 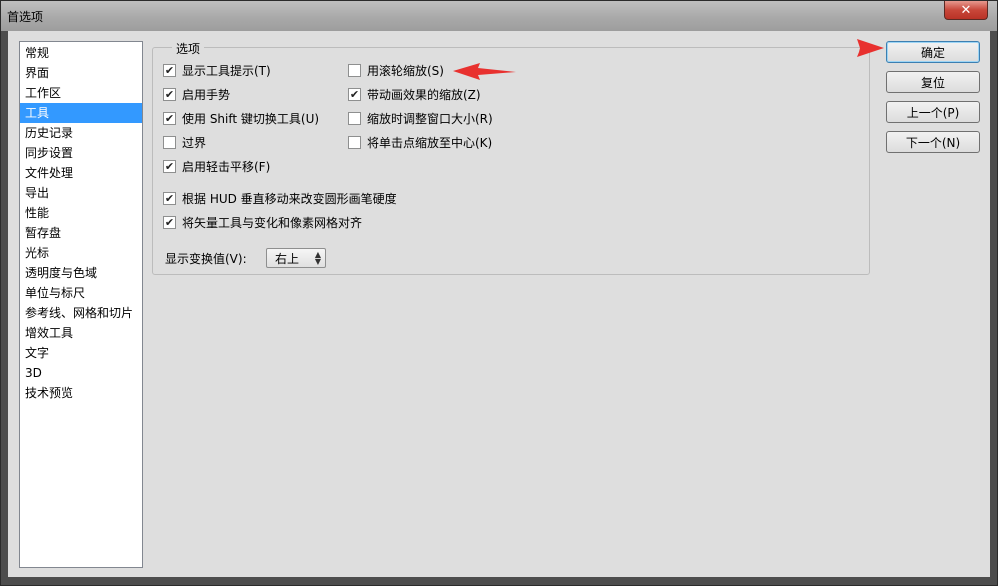 I want to click on reset-button: 复位, so click(x=933, y=82).